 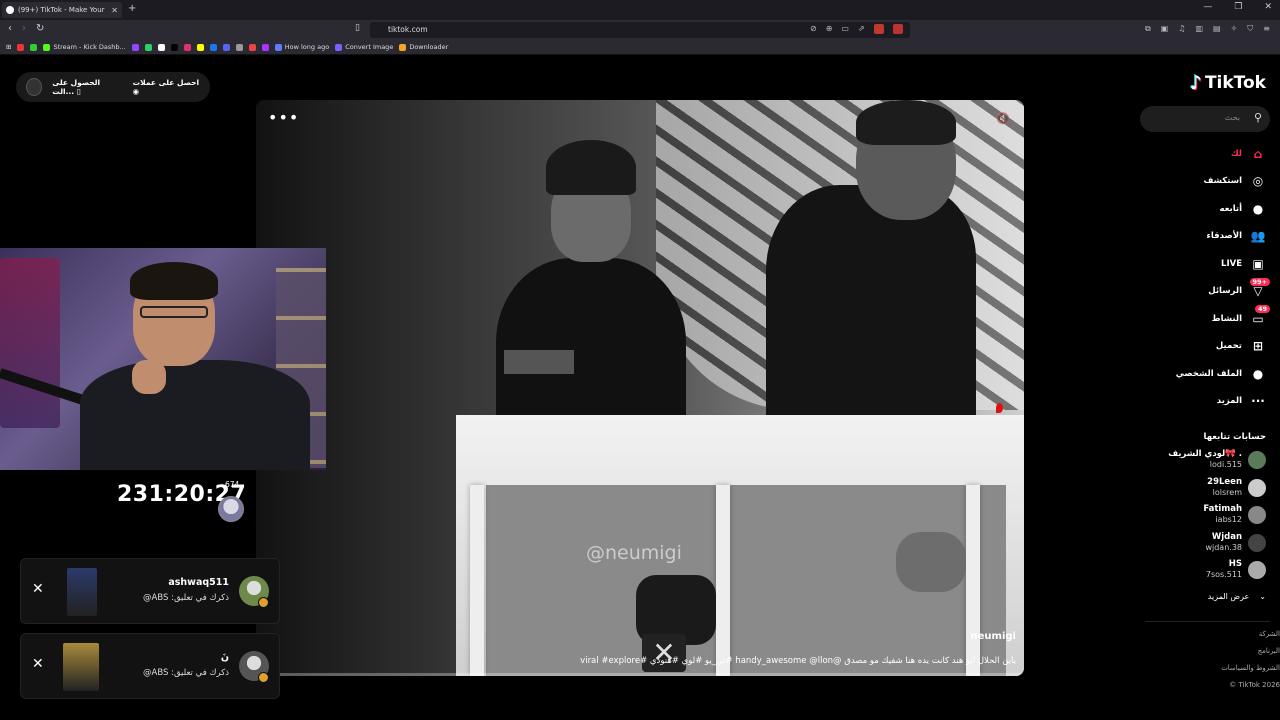 I want to click on home-icon: ⌂, so click(x=1258, y=153).